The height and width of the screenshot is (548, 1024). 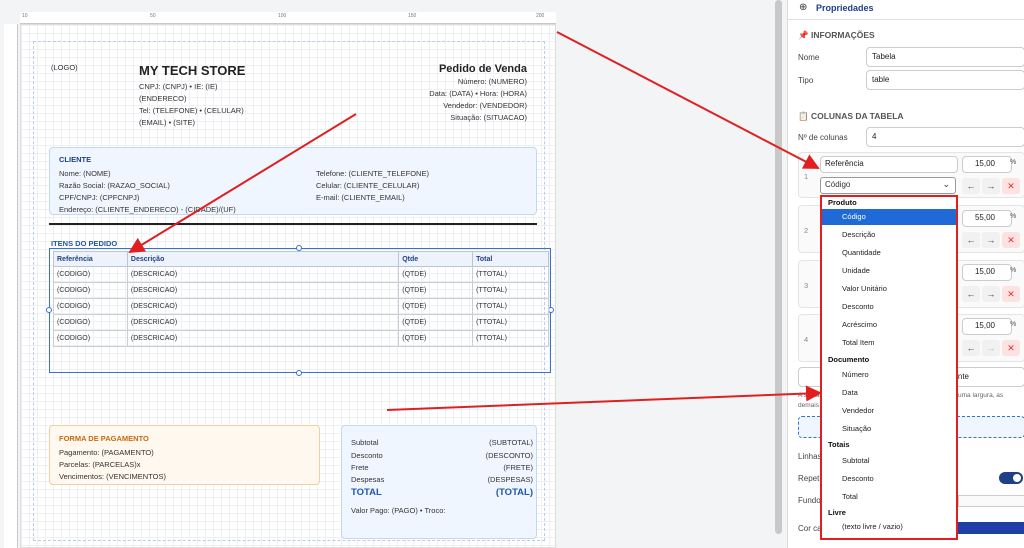 I want to click on dropdown-option: Total, so click(x=889, y=497).